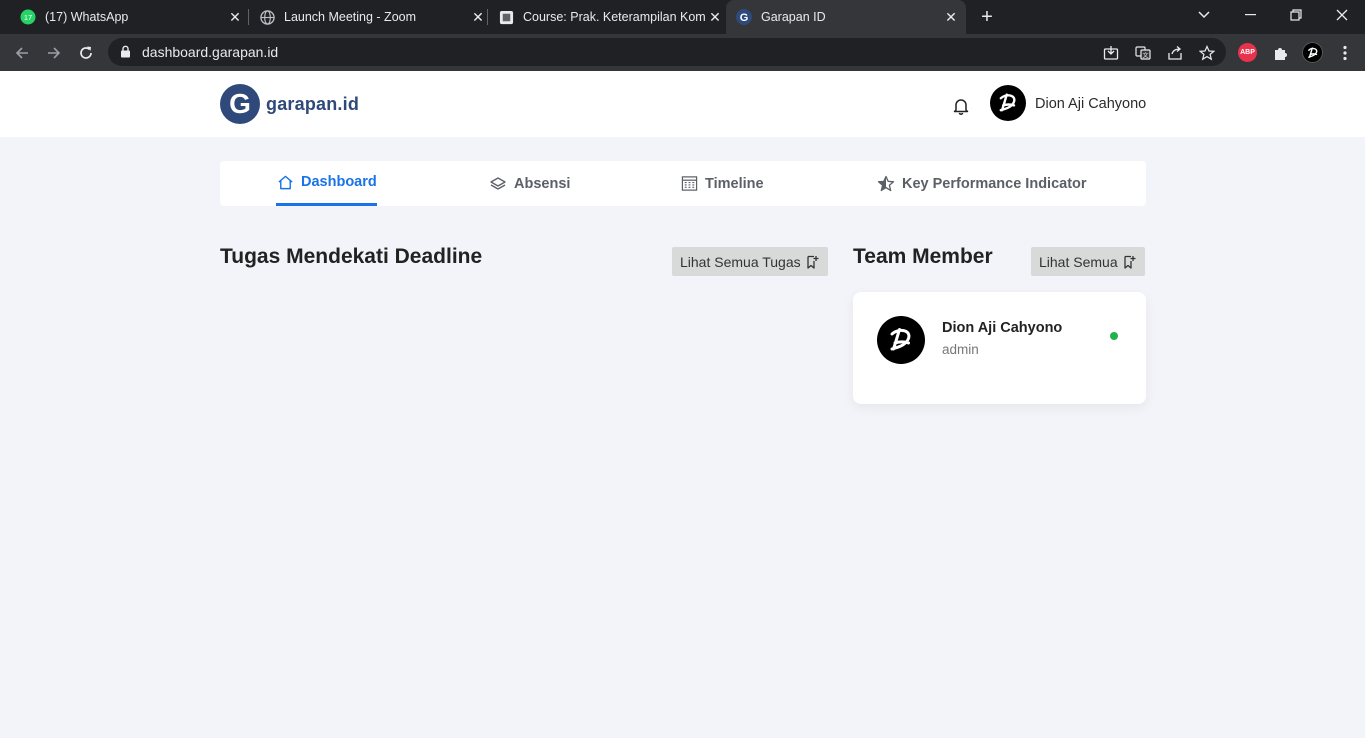 This screenshot has height=738, width=1365. I want to click on new-tab-button: +, so click(987, 17).